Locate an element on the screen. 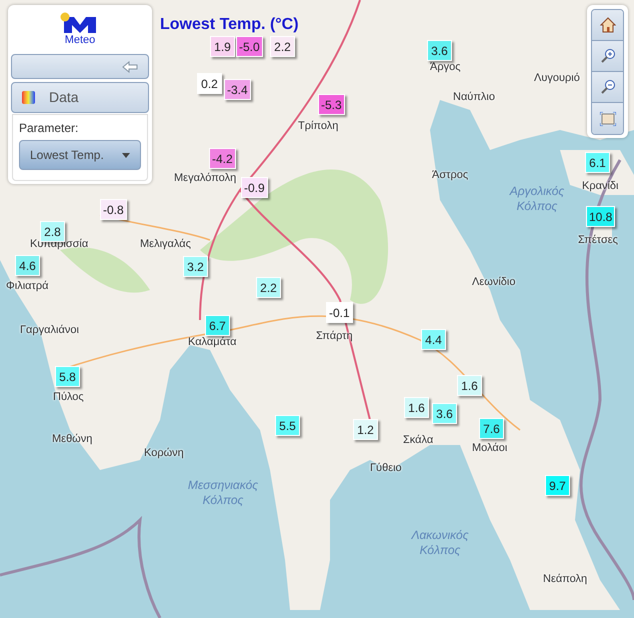  zoom-in-icon is located at coordinates (608, 56).